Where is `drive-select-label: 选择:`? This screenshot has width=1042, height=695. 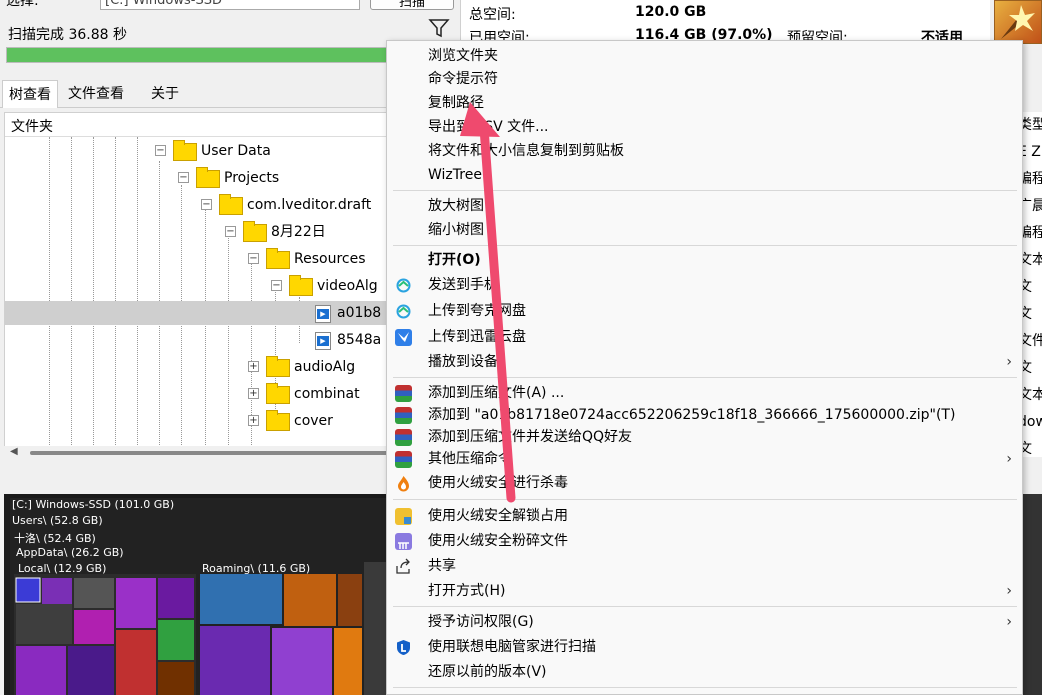 drive-select-label: 选择: is located at coordinates (22, 4).